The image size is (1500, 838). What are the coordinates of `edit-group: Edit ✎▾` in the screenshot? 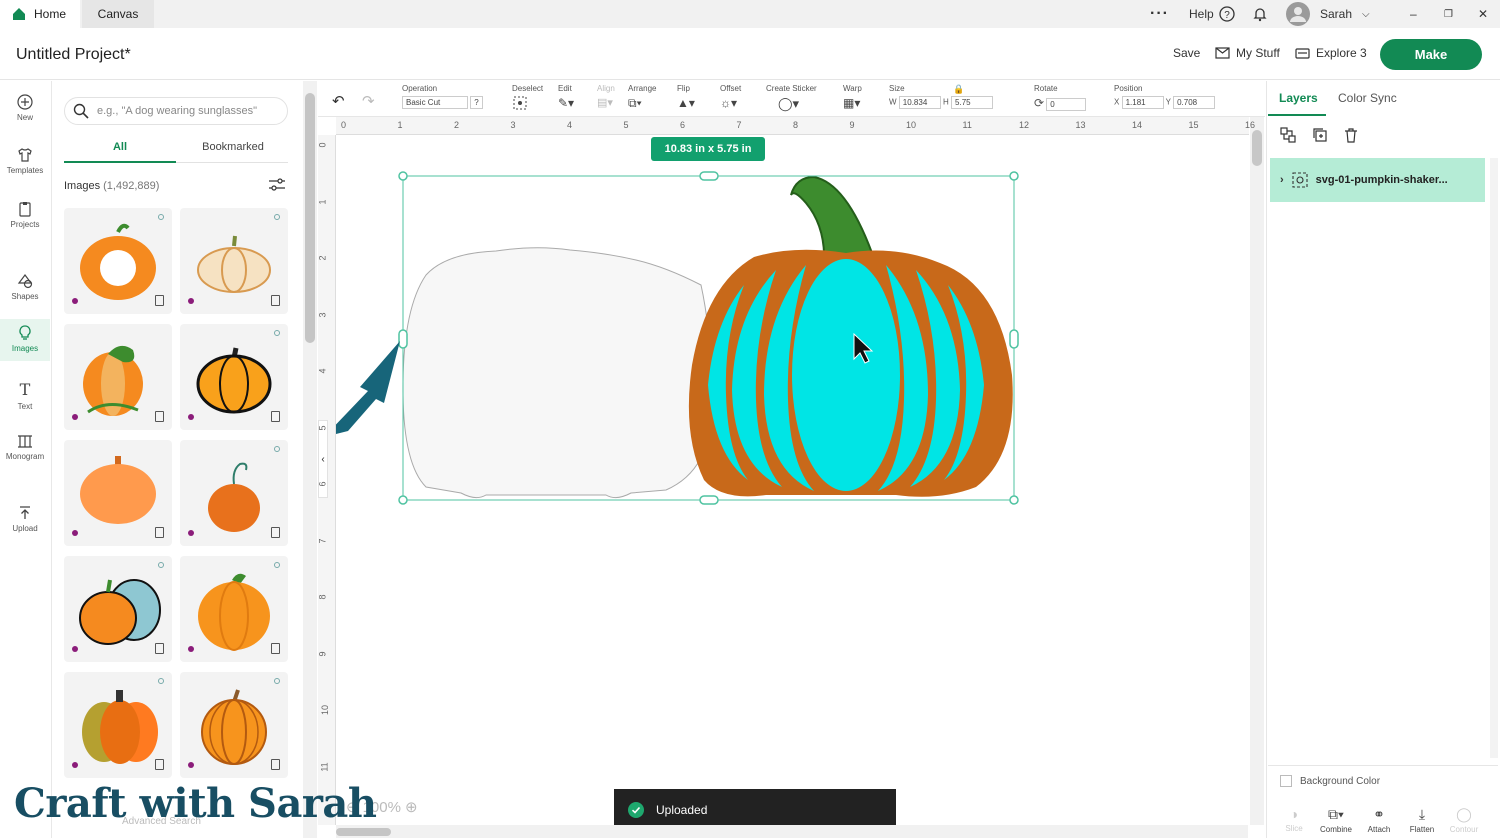 It's located at (566, 97).